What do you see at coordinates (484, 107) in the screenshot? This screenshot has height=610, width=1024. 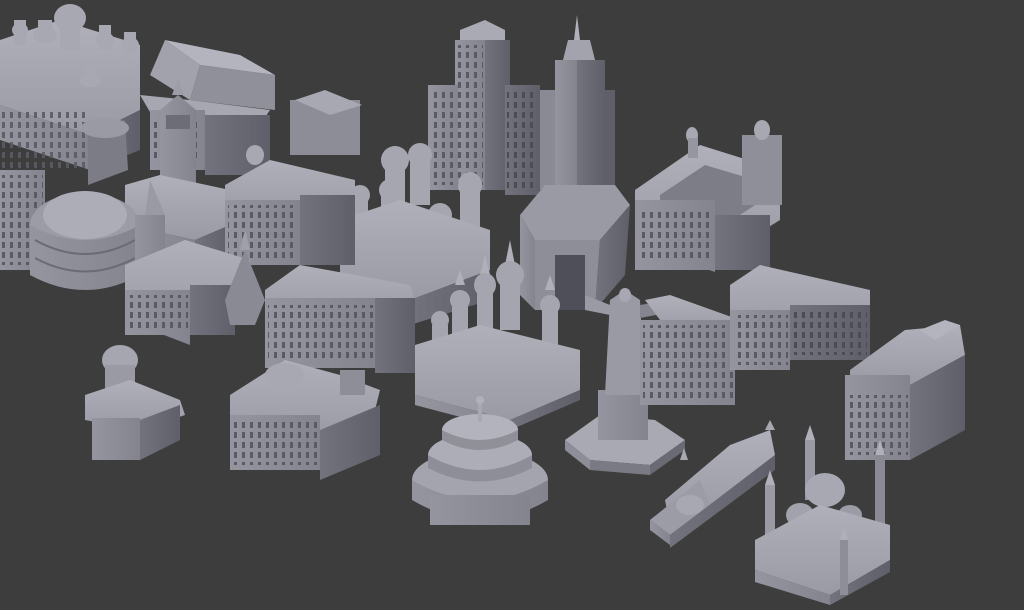 I see `skyscraper-block` at bounding box center [484, 107].